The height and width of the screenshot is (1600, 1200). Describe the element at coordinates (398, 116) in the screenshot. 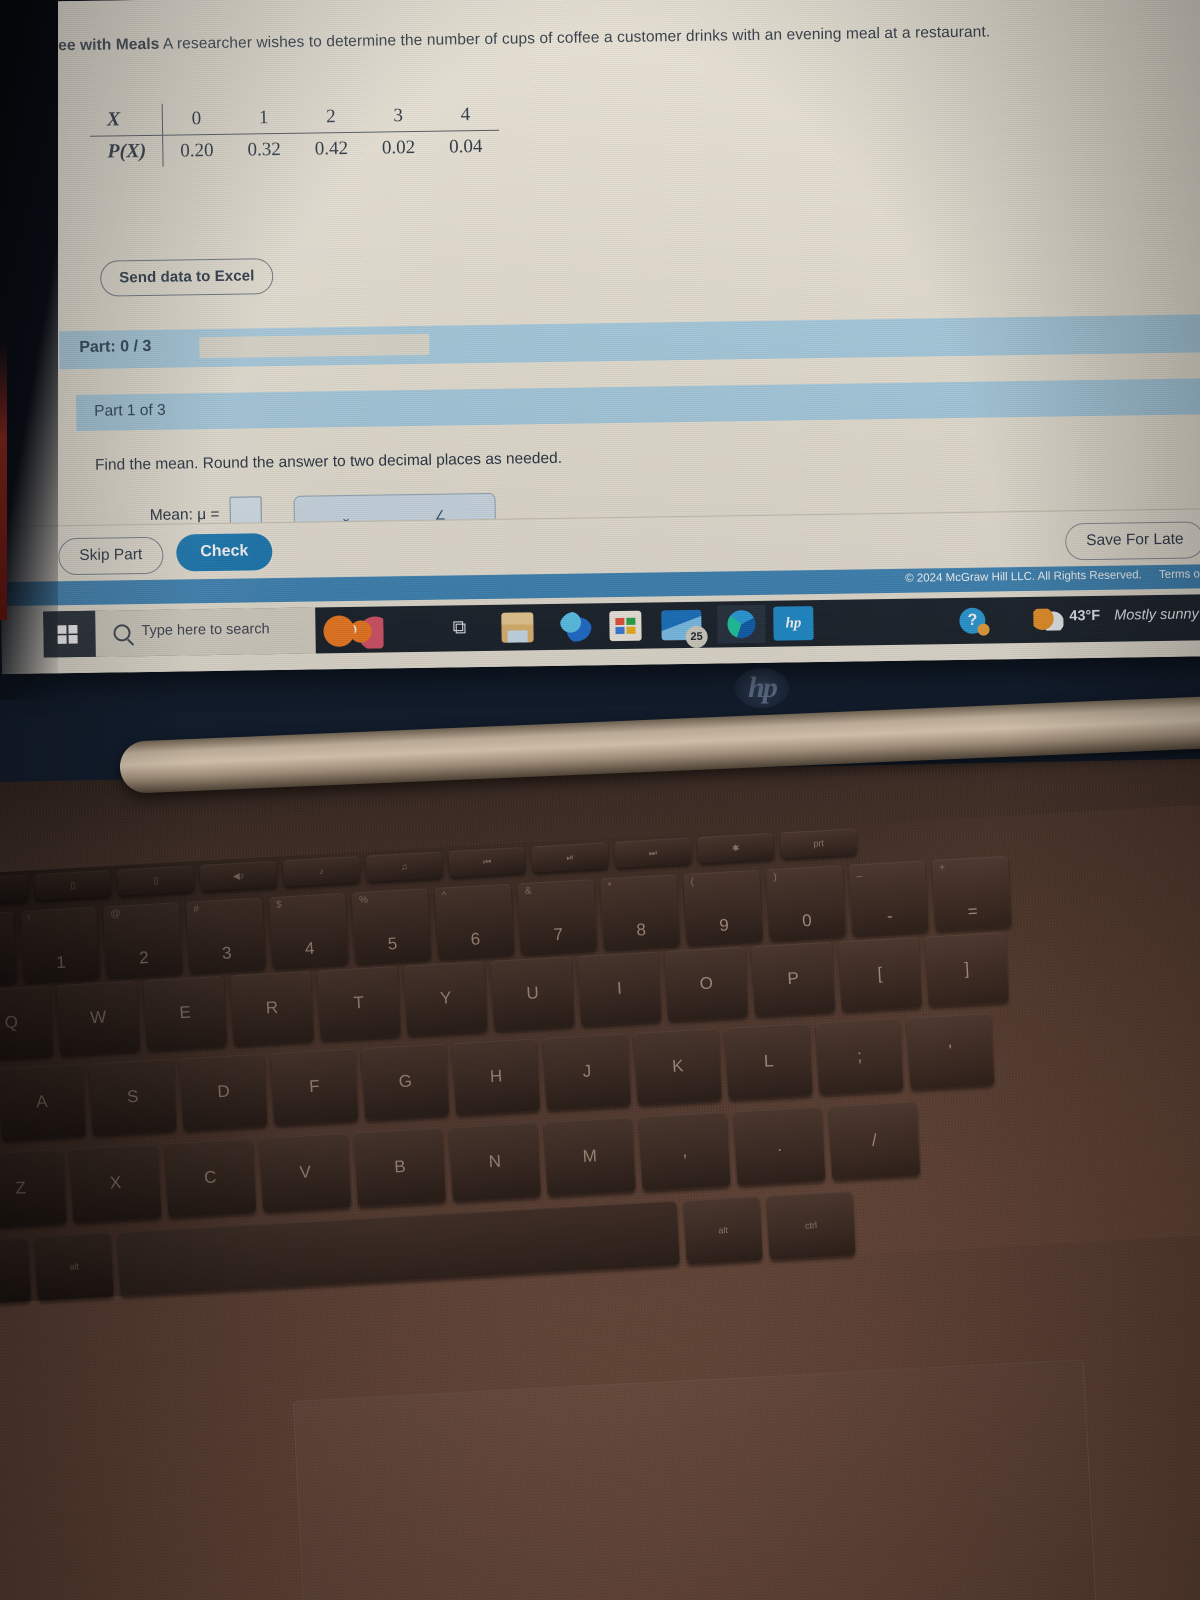

I see `x-cell: 3` at that location.